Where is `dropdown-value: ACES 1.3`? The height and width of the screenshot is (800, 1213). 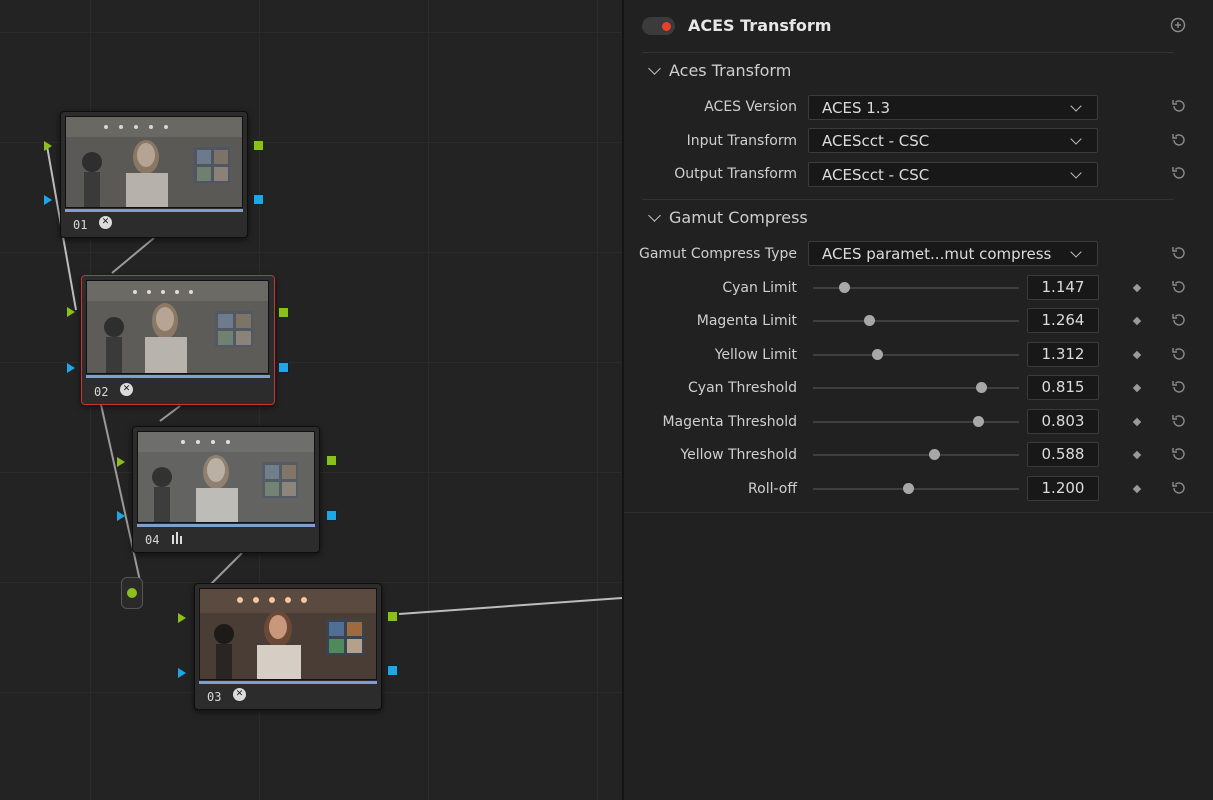
dropdown-value: ACES 1.3 is located at coordinates (856, 108).